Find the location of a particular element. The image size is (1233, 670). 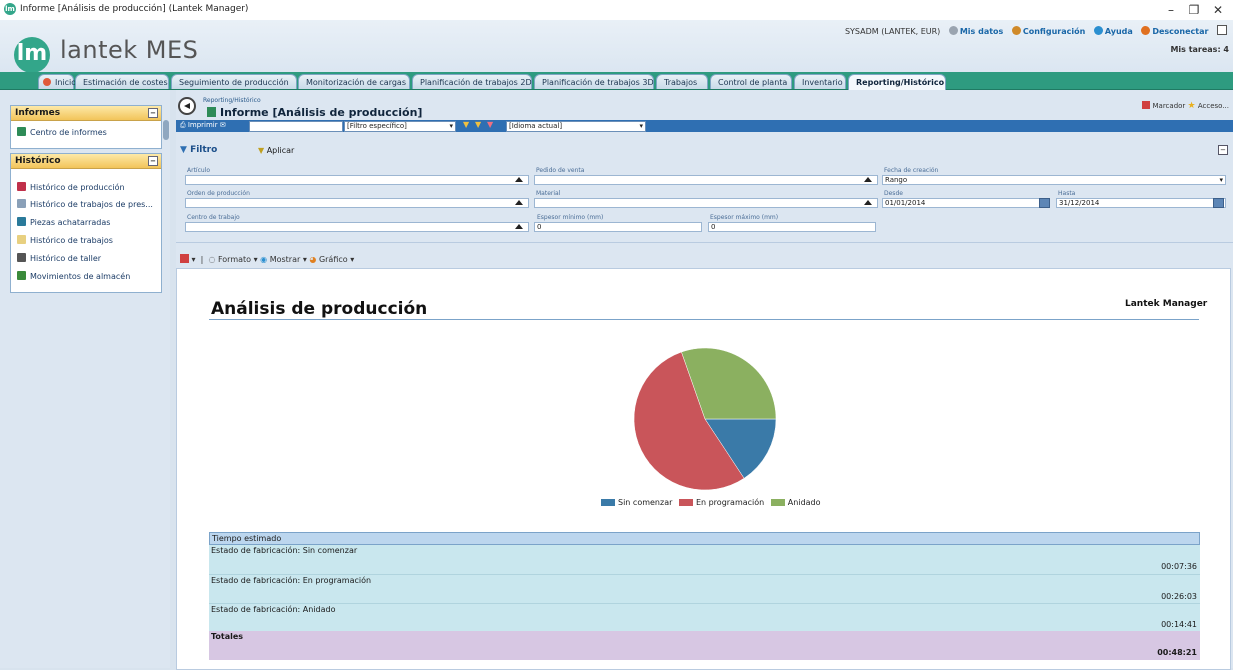

row-label: Estado de fabricación: En programación is located at coordinates (291, 580).